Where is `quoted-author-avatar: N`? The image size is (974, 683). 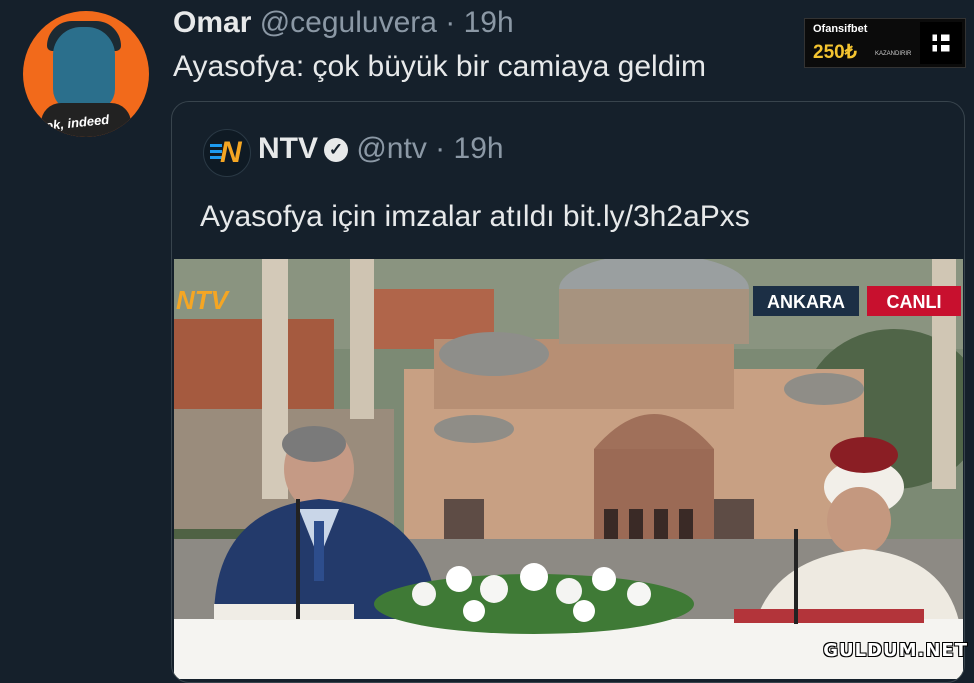
quoted-author-avatar: N is located at coordinates (227, 153).